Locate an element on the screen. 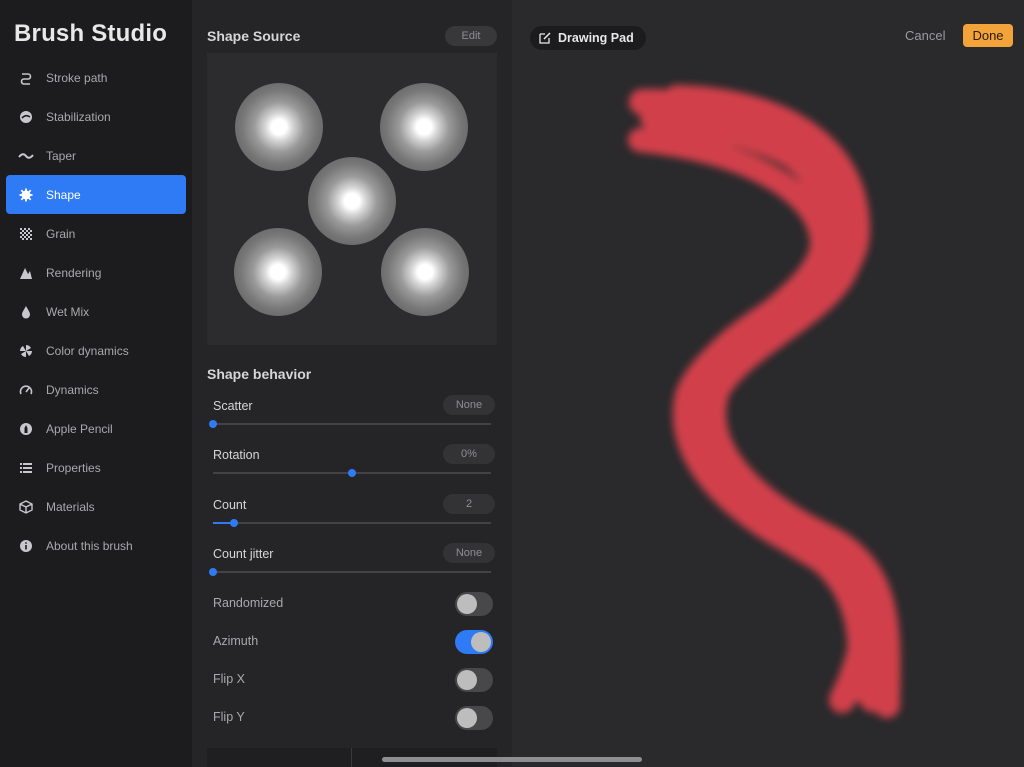 This screenshot has width=1024, height=767. shape-behavior-title: Shape behavior is located at coordinates (259, 374).